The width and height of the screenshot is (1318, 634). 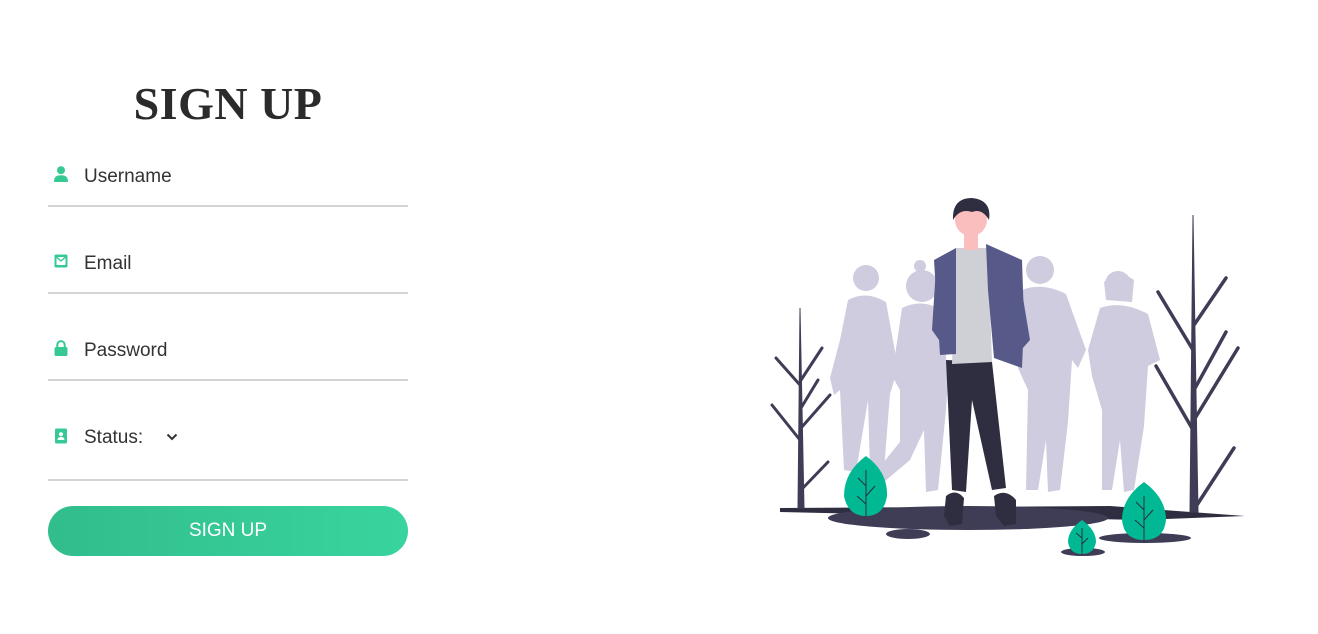 I want to click on username-field, so click(x=228, y=178).